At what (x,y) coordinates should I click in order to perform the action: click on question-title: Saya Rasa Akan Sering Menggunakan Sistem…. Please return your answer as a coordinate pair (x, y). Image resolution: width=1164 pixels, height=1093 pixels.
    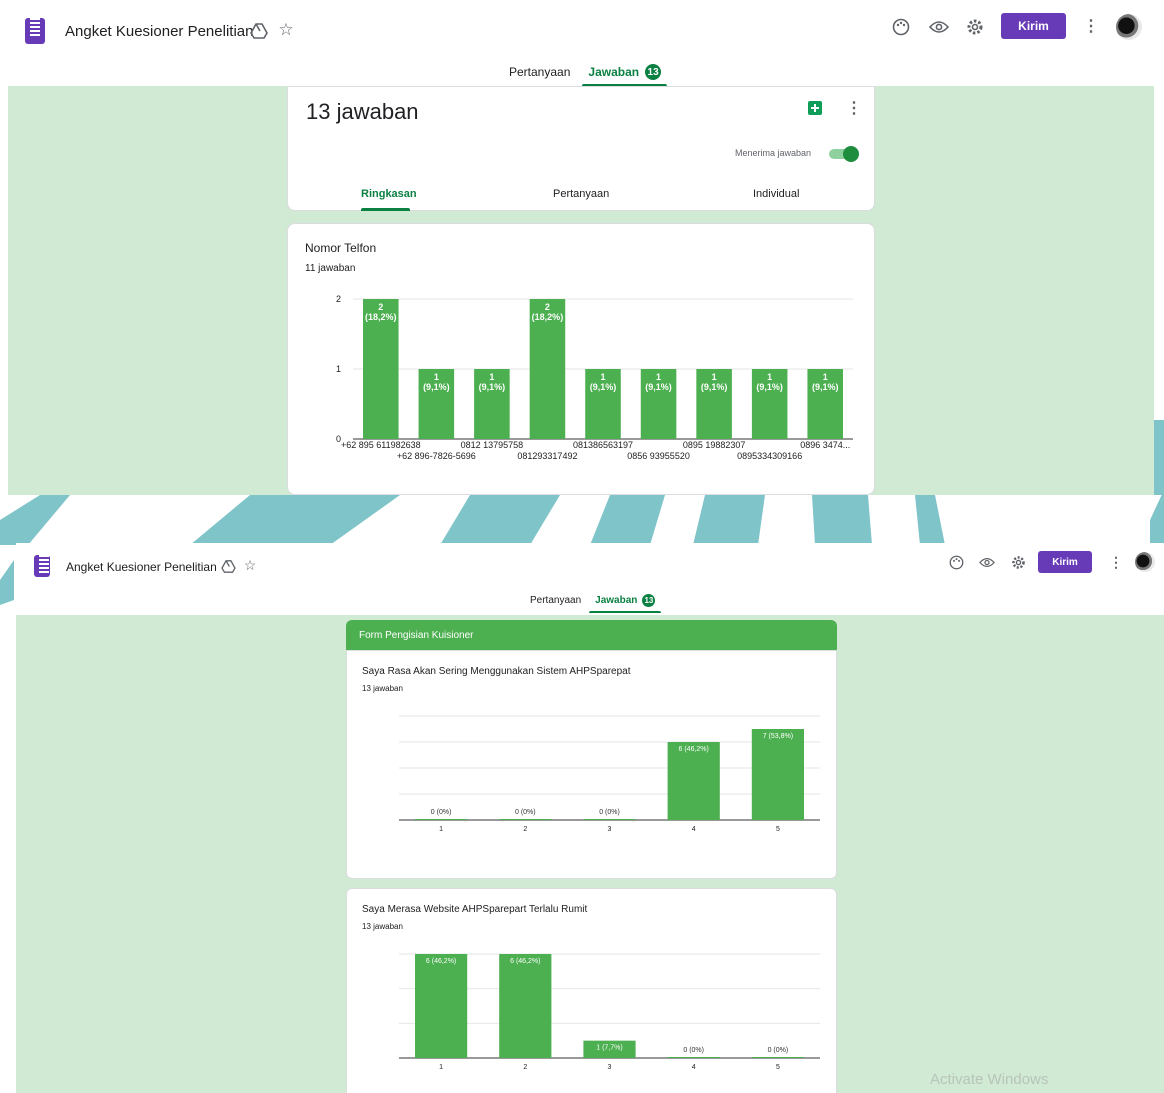
    Looking at the image, I should click on (496, 671).